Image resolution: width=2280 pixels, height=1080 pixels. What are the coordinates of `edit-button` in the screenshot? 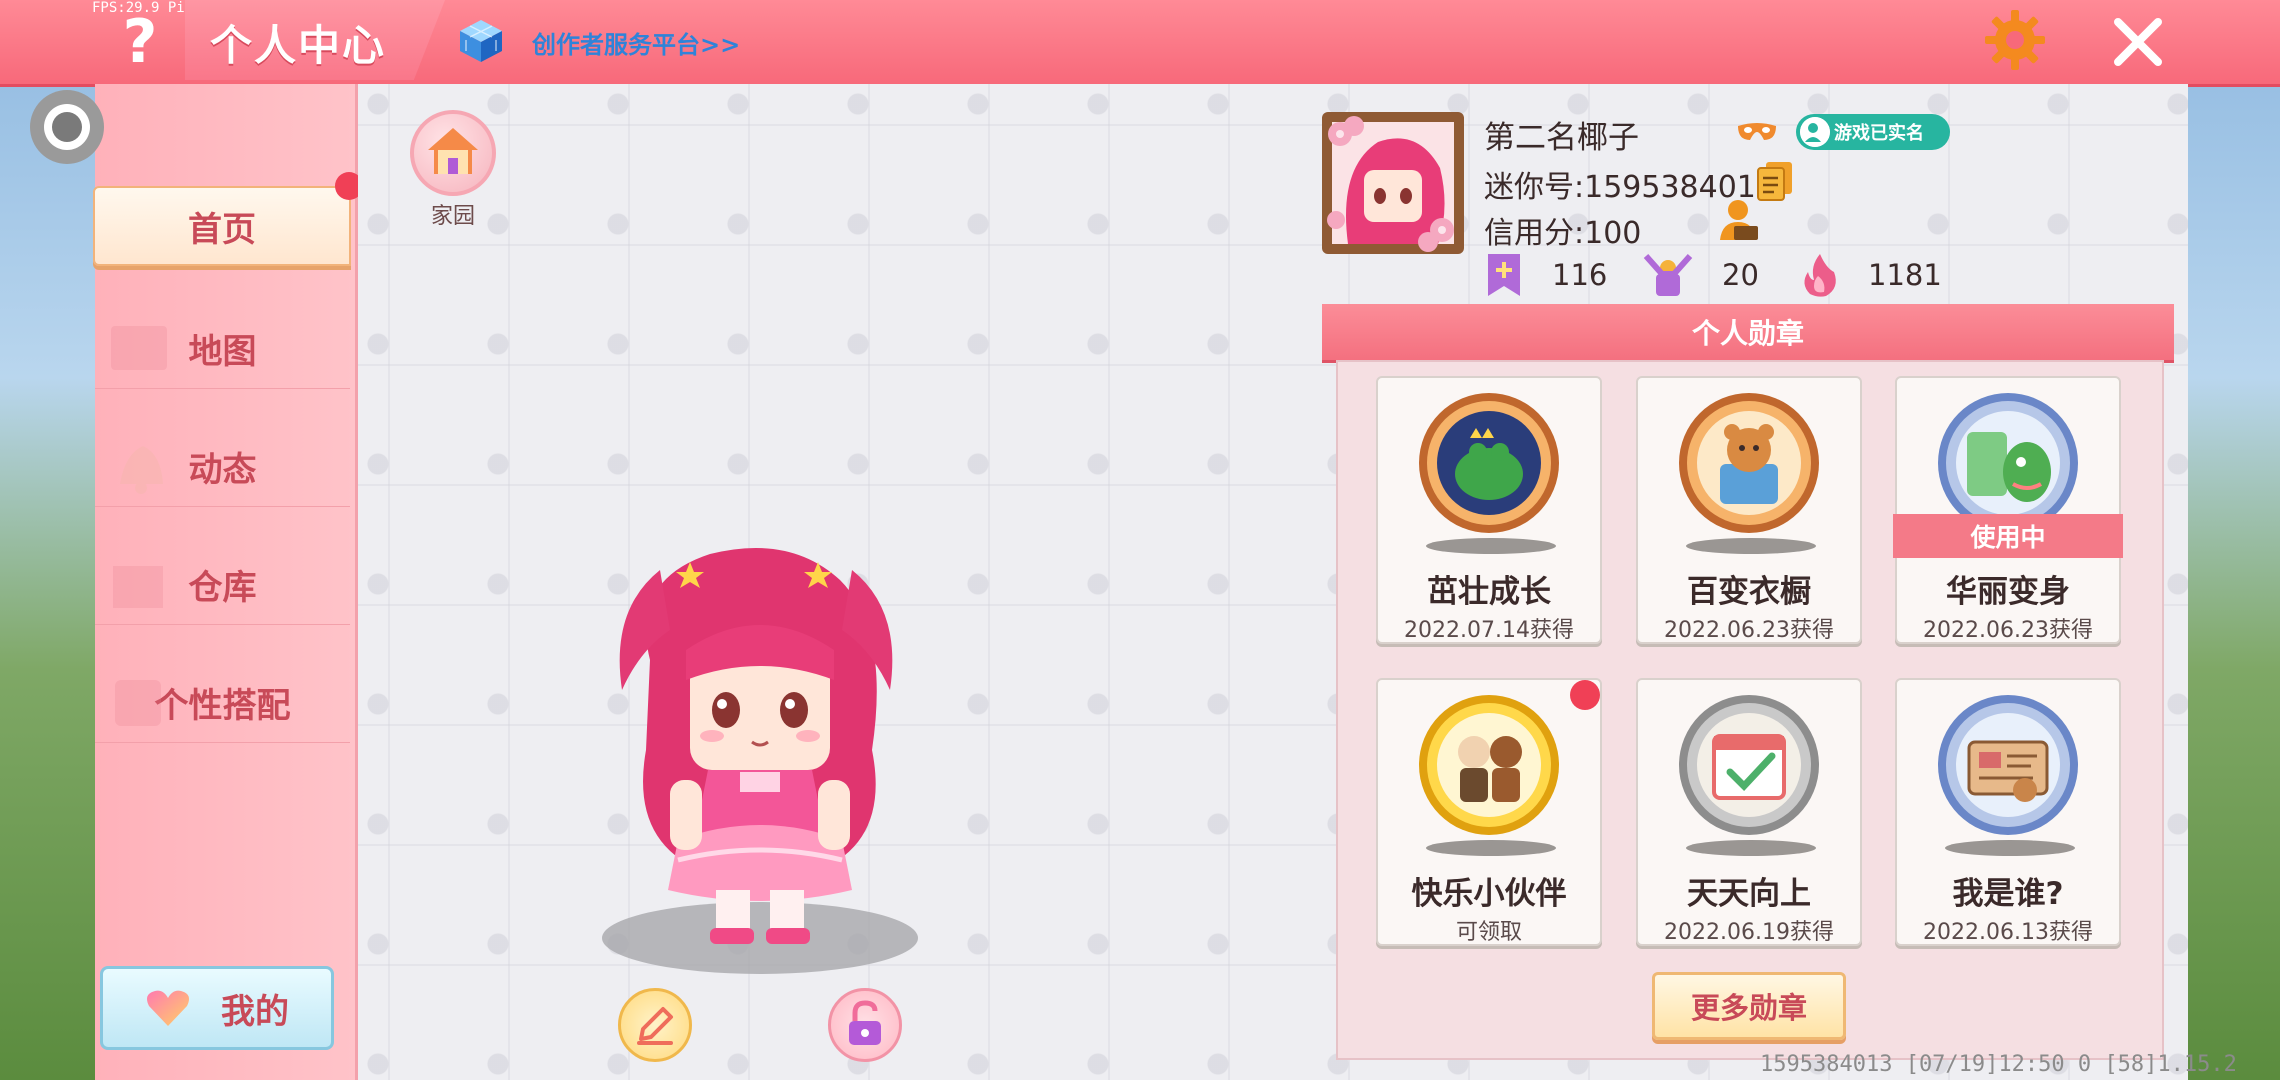 It's located at (655, 1025).